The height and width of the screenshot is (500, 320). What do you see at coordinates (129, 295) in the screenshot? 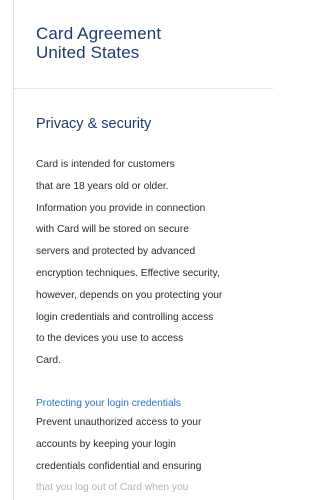
I see `paragraph-line: however, depends on you protecting your` at bounding box center [129, 295].